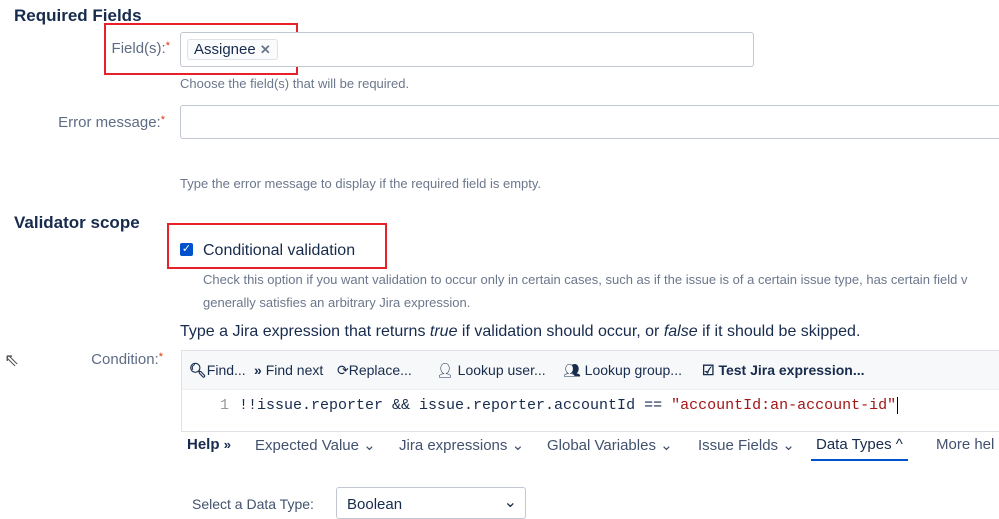 This screenshot has width=999, height=519. I want to click on tab-data-types: Data Types ^, so click(859, 448).